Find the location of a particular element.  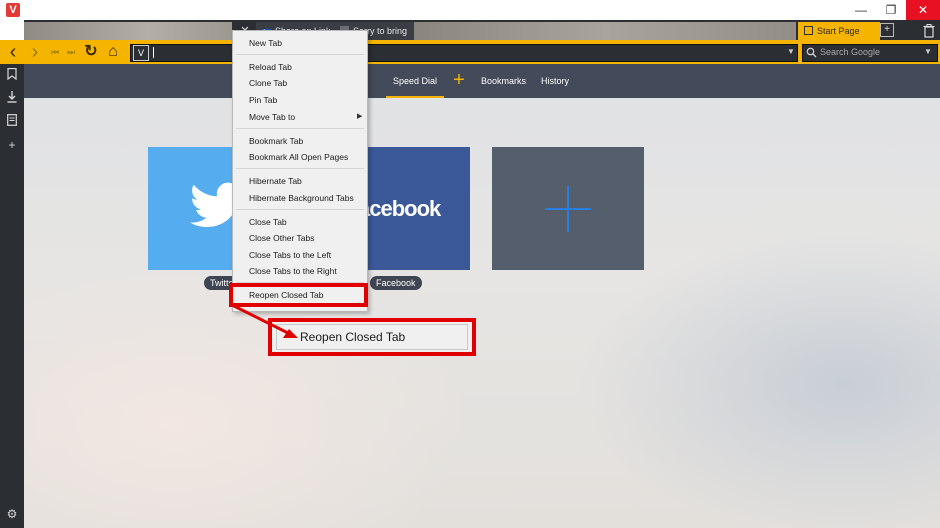

highlight-box-menu-item is located at coordinates (298, 295).